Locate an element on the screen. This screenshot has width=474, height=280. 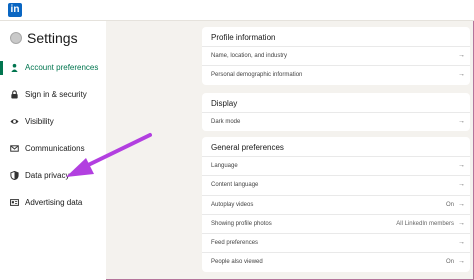
person-icon is located at coordinates (14, 67).